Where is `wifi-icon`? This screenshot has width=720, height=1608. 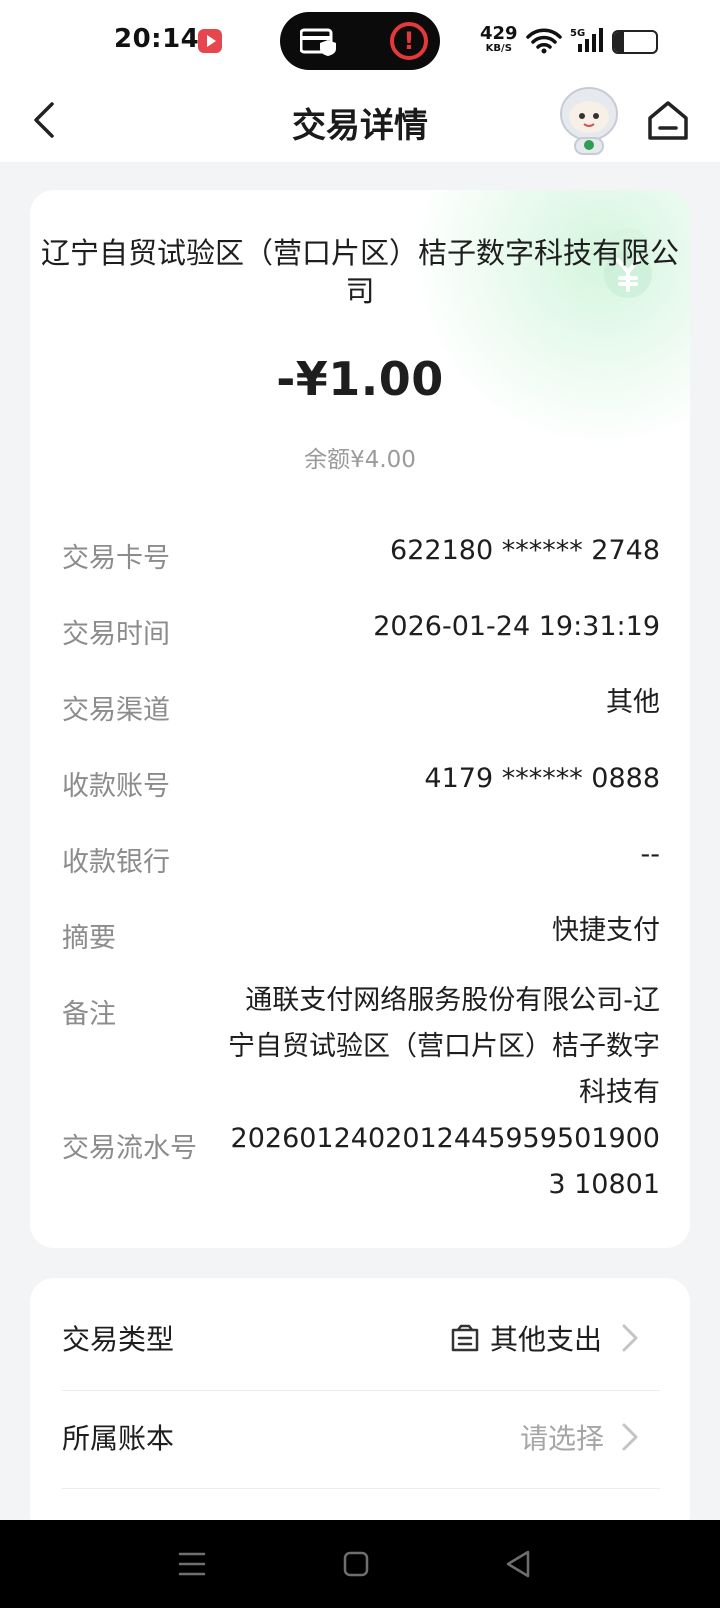
wifi-icon is located at coordinates (544, 41).